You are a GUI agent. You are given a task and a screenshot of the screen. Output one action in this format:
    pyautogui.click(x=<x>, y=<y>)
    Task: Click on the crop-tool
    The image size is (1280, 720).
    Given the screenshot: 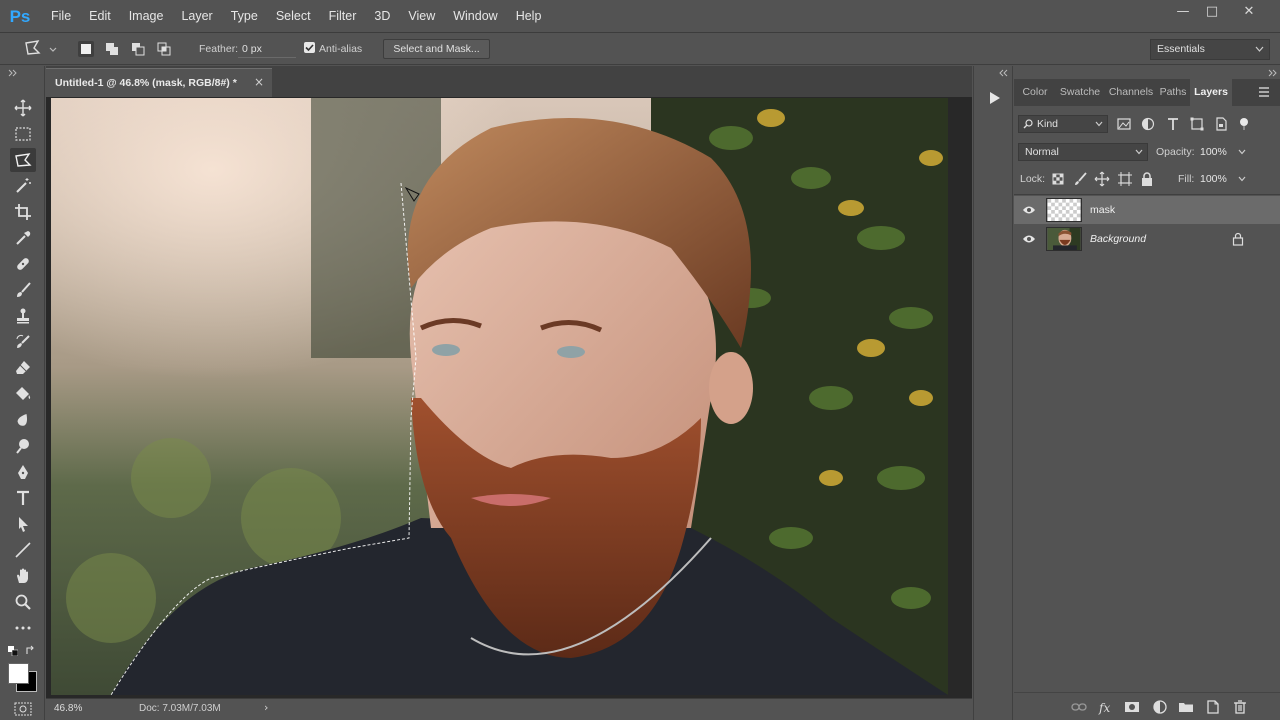 What is the action you would take?
    pyautogui.click(x=23, y=212)
    